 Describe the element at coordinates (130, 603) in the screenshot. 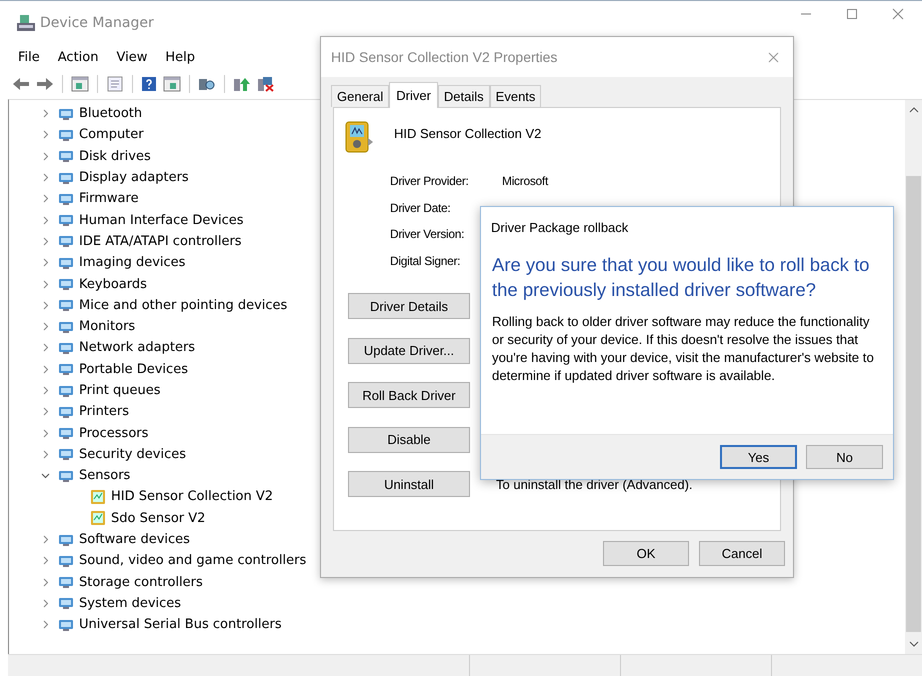

I see `tree-item: System devices` at that location.